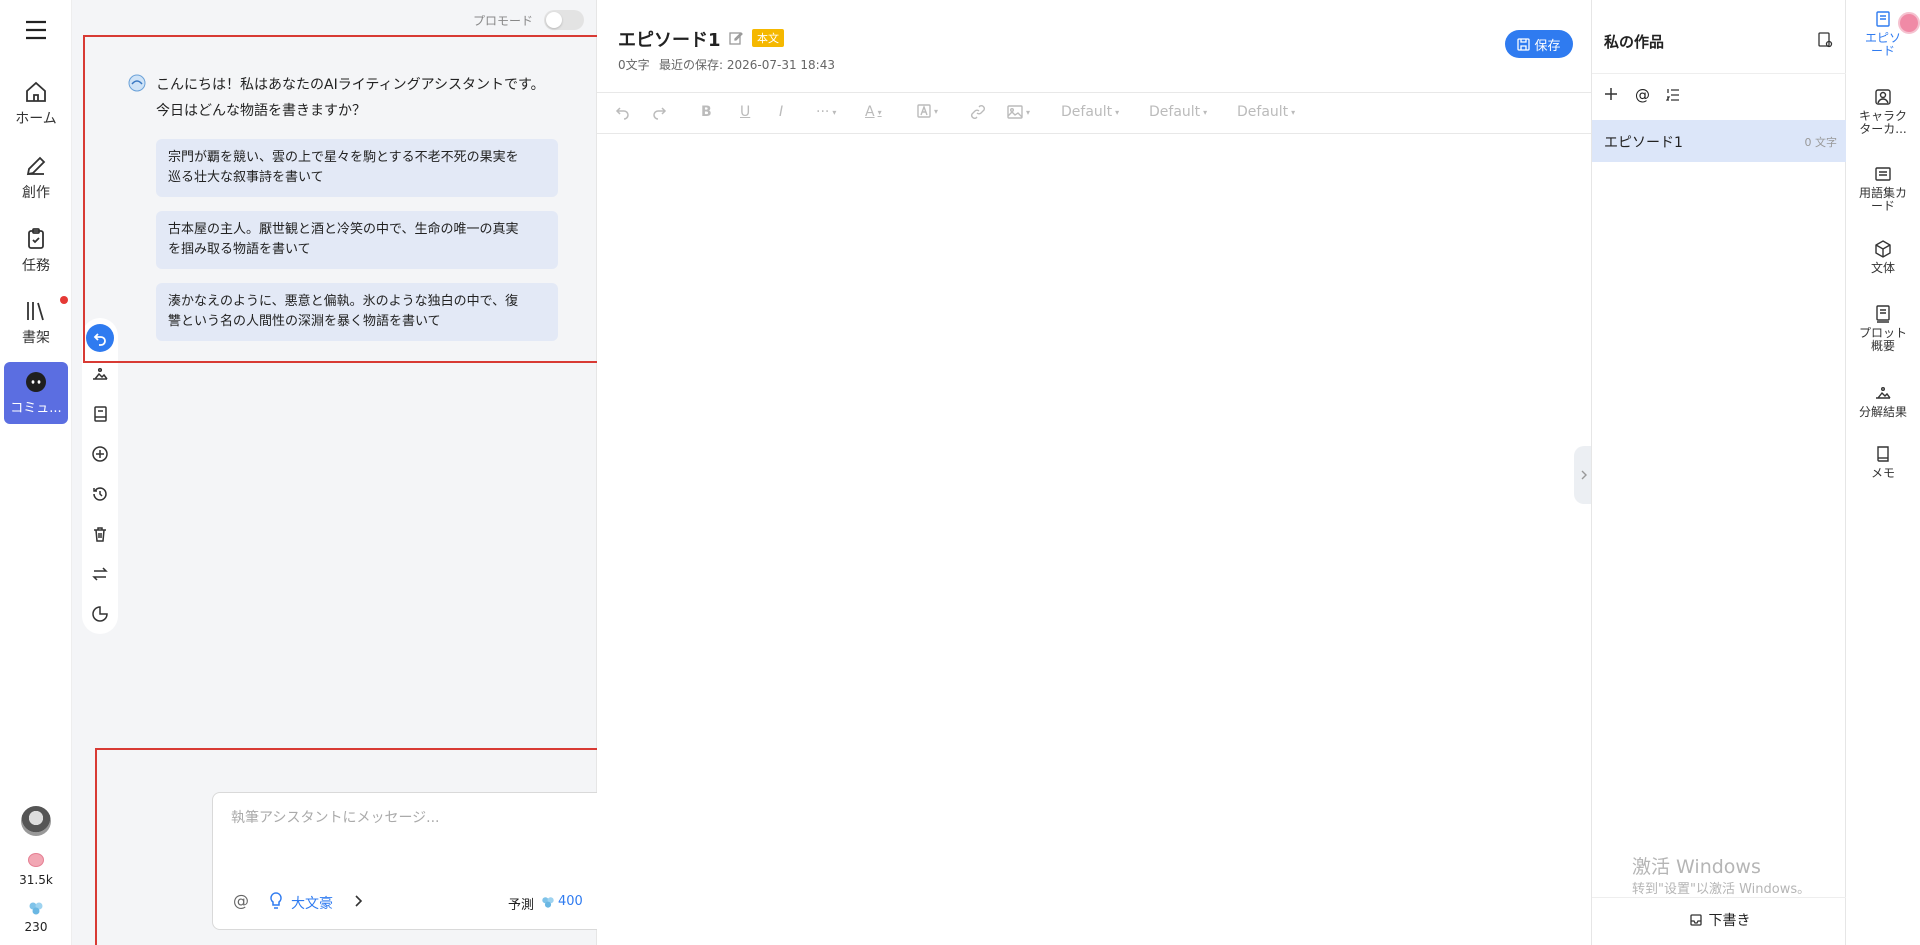 The width and height of the screenshot is (1920, 945). Describe the element at coordinates (36, 927) in the screenshot. I see `token-count: 230` at that location.